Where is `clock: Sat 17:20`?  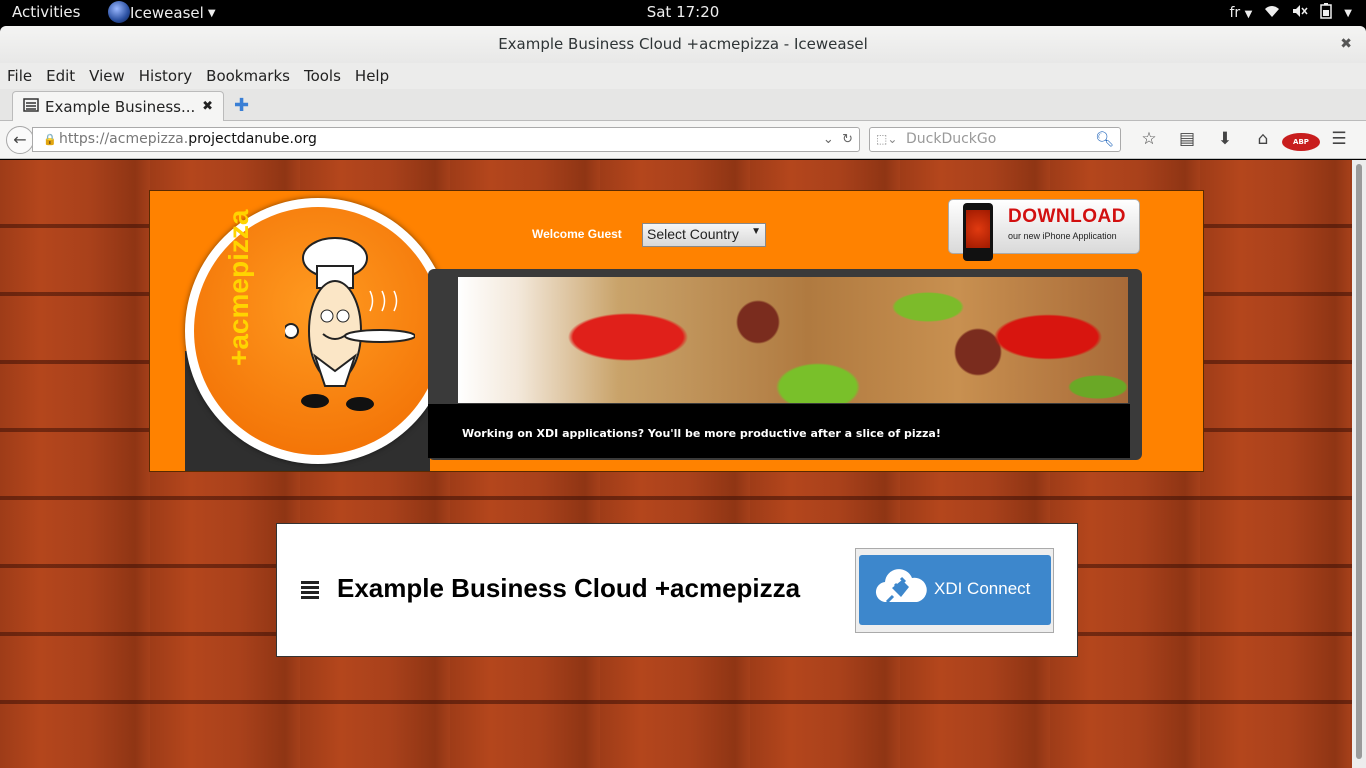 clock: Sat 17:20 is located at coordinates (683, 12).